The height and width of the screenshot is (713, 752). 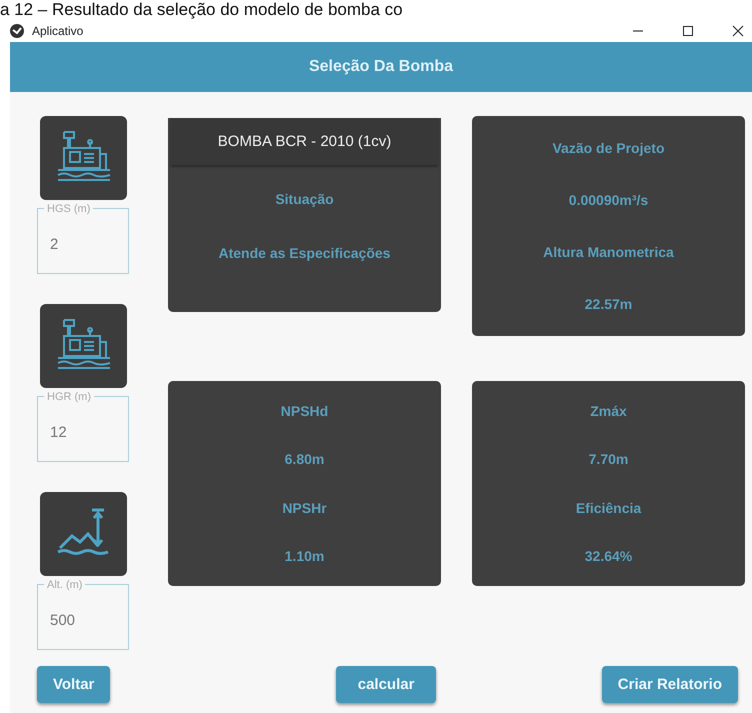 What do you see at coordinates (608, 411) in the screenshot?
I see `result-text: Zmáx` at bounding box center [608, 411].